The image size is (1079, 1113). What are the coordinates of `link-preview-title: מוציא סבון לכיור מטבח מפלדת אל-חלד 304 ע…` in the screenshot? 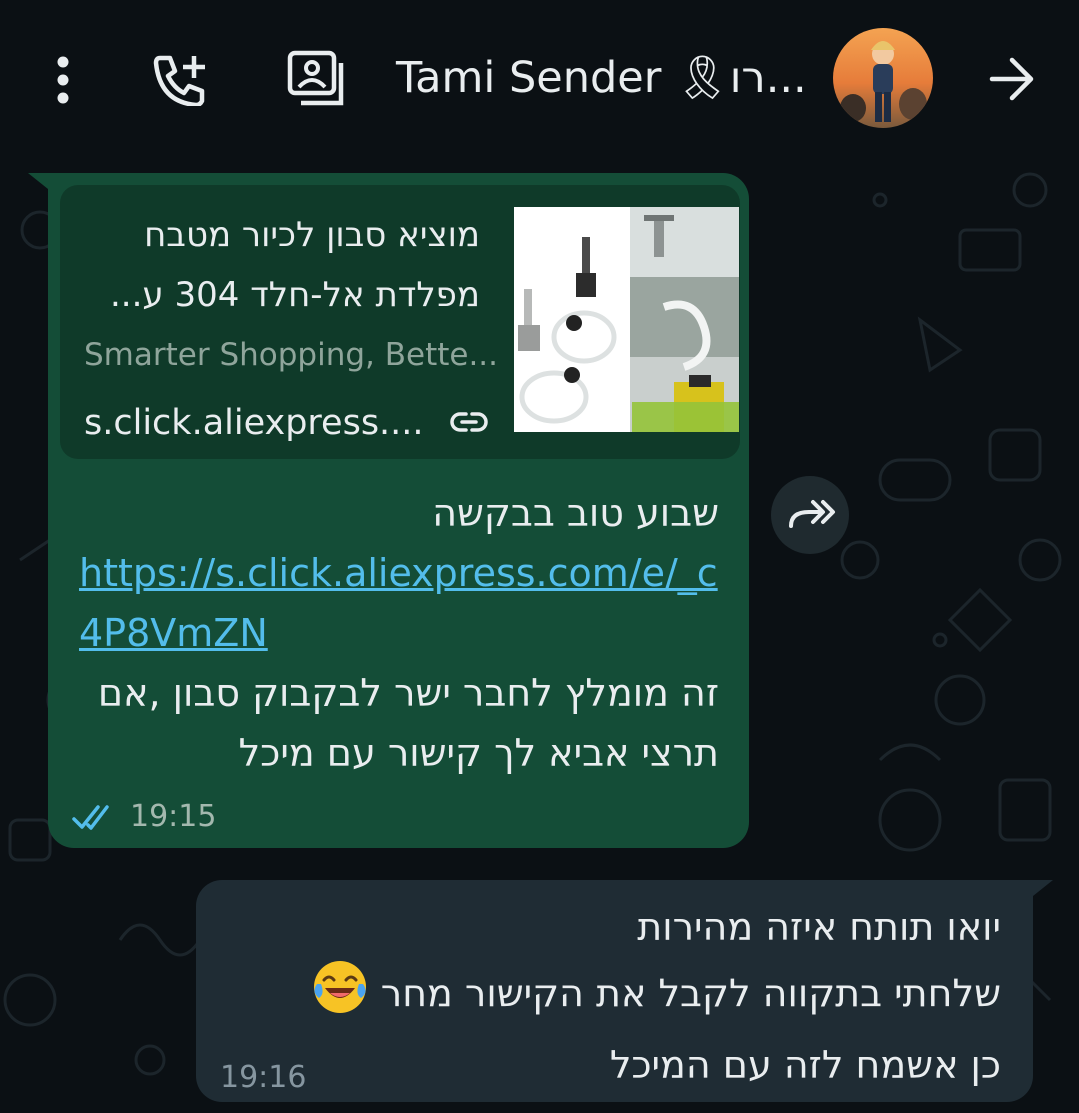 It's located at (294, 265).